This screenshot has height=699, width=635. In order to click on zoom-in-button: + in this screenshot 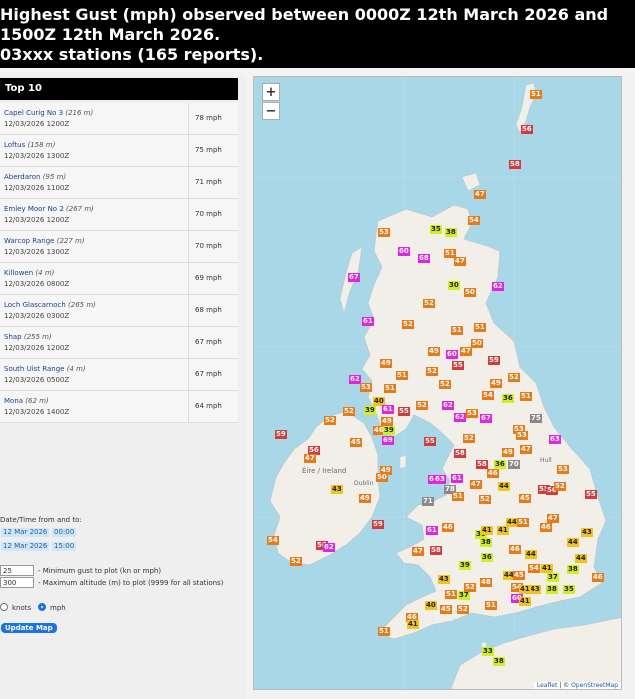, I will do `click(271, 92)`.